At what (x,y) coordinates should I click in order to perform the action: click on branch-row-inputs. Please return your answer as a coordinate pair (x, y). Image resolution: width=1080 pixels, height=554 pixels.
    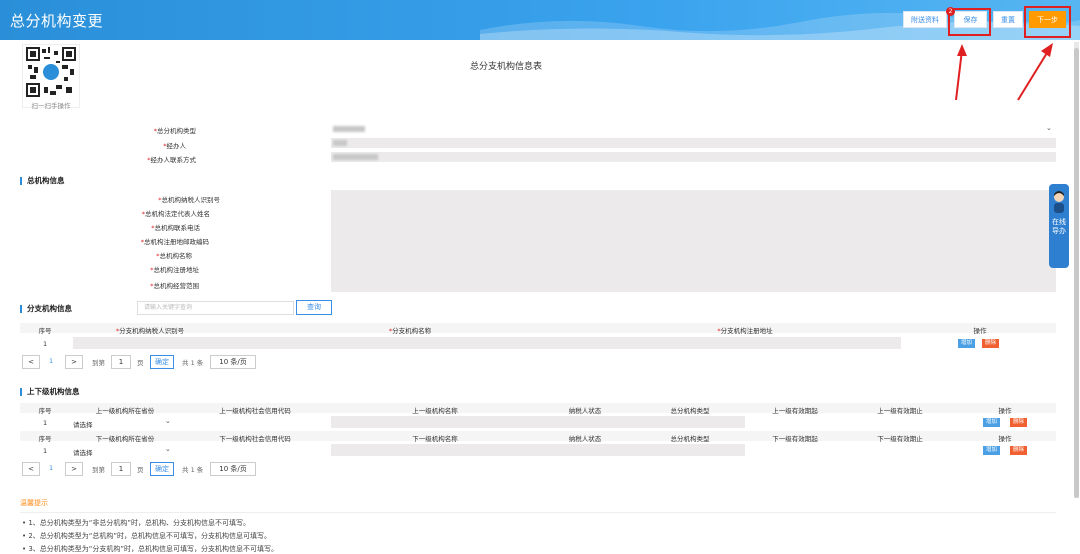
    Looking at the image, I should click on (487, 343).